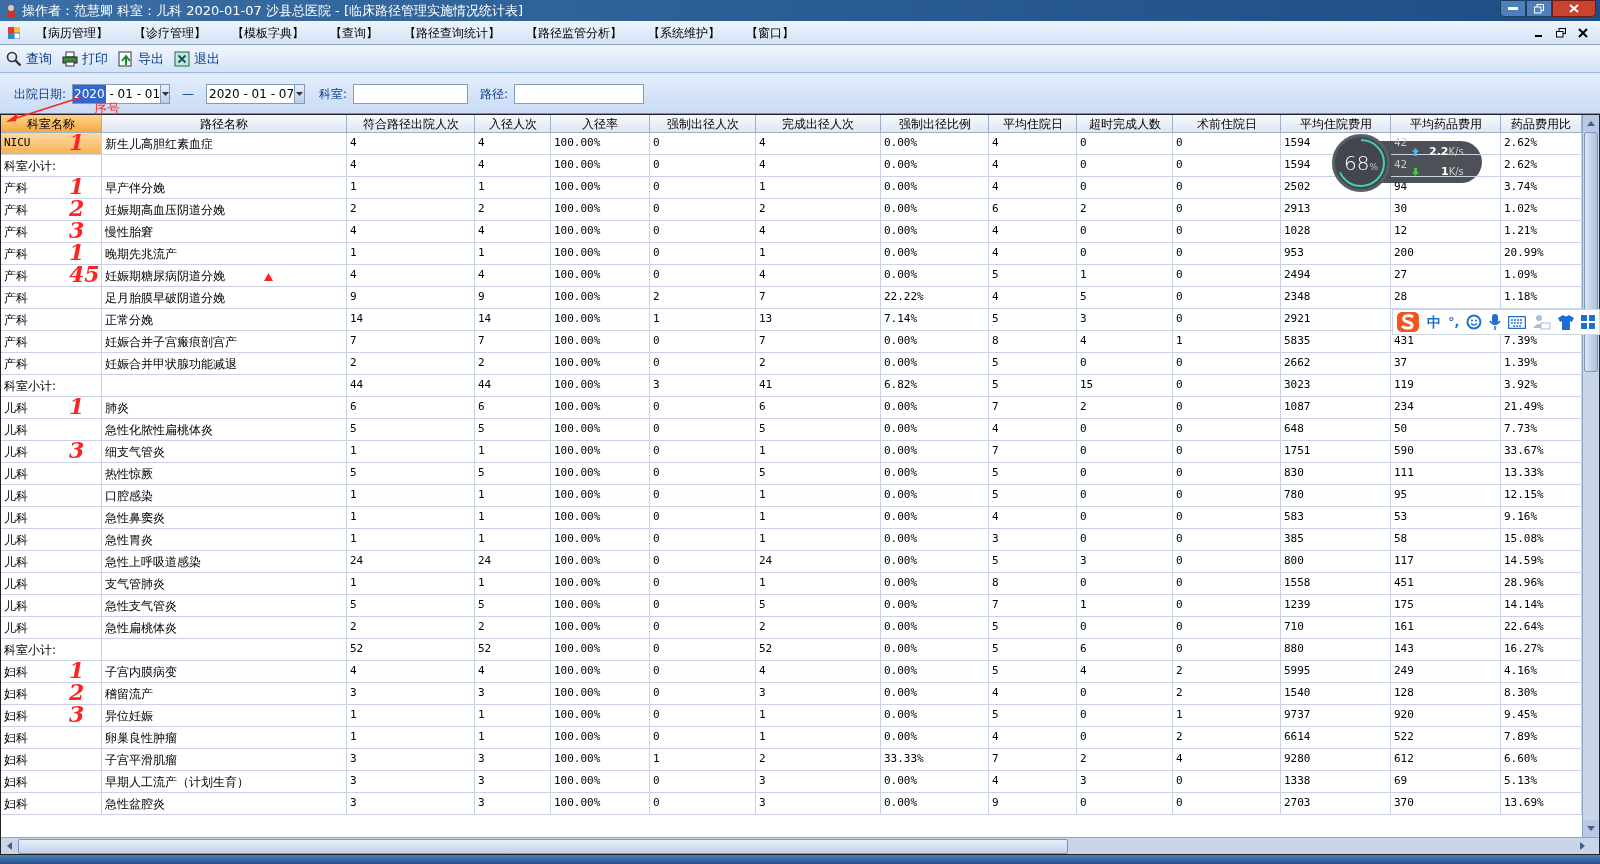 The image size is (1600, 864). Describe the element at coordinates (72, 32) in the screenshot. I see `menu-item: 【病历管理】` at that location.